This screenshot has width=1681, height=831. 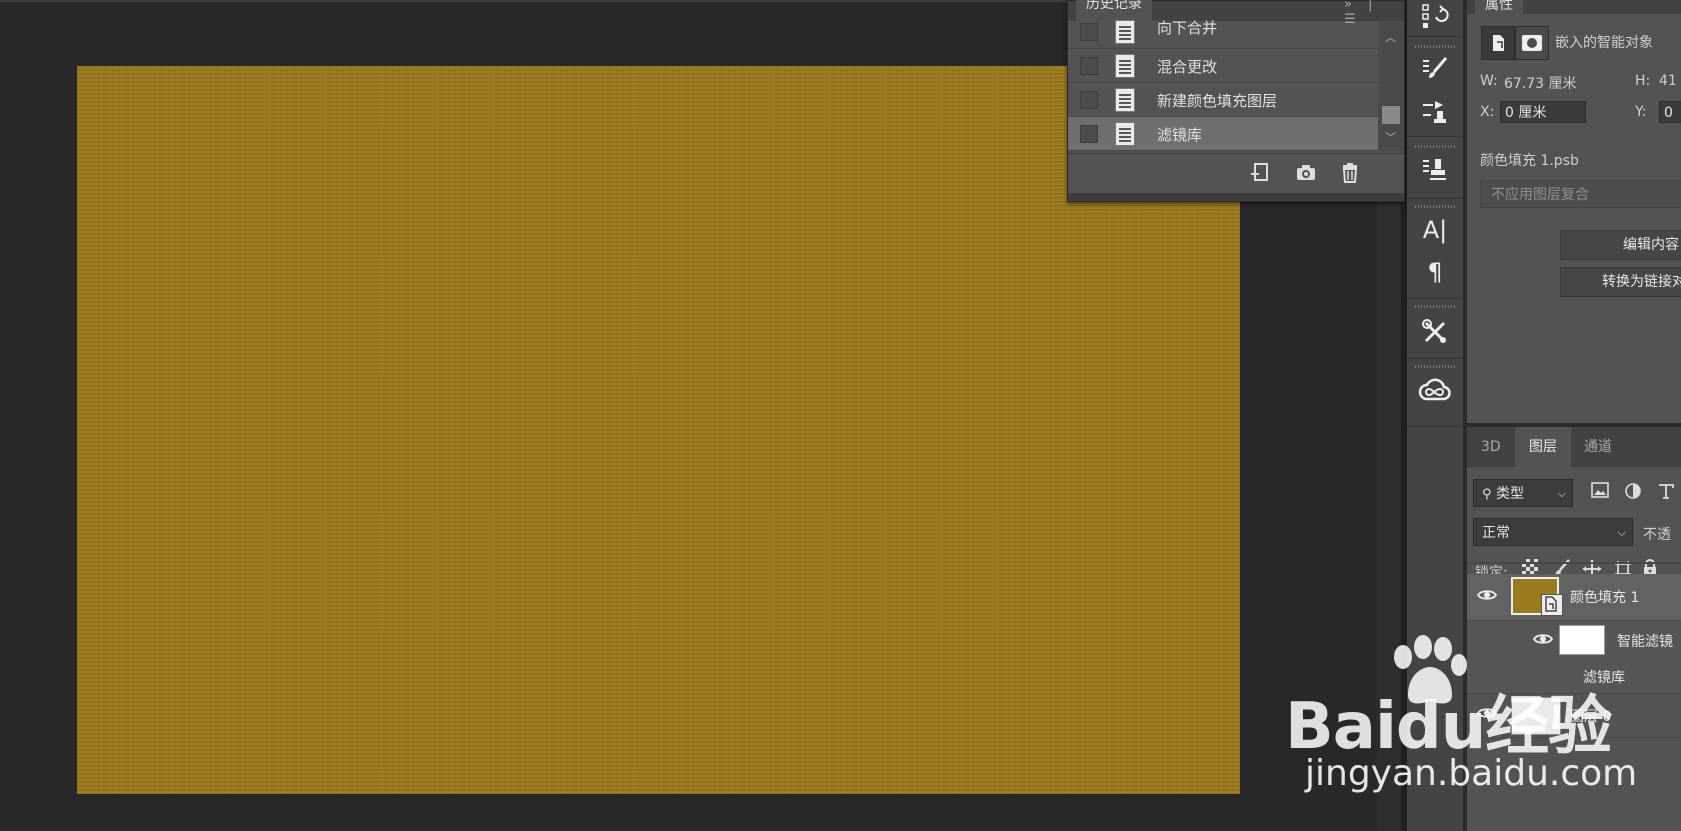 What do you see at coordinates (1435, 112) in the screenshot?
I see `clone-source-icon` at bounding box center [1435, 112].